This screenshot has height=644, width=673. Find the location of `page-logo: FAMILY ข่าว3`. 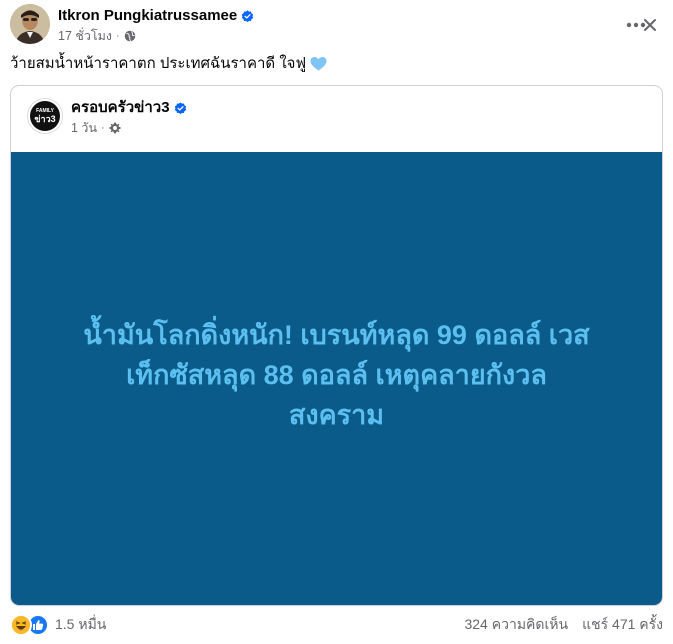

page-logo: FAMILY ข่าว3 is located at coordinates (45, 116).